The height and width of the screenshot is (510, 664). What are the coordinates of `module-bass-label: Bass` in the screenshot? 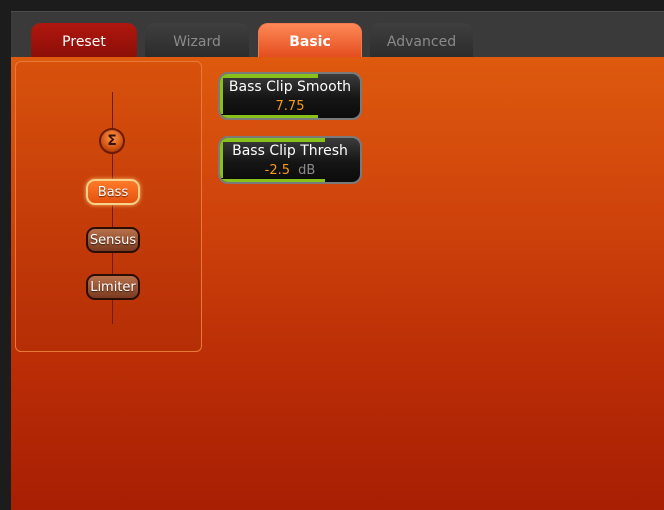 It's located at (113, 192).